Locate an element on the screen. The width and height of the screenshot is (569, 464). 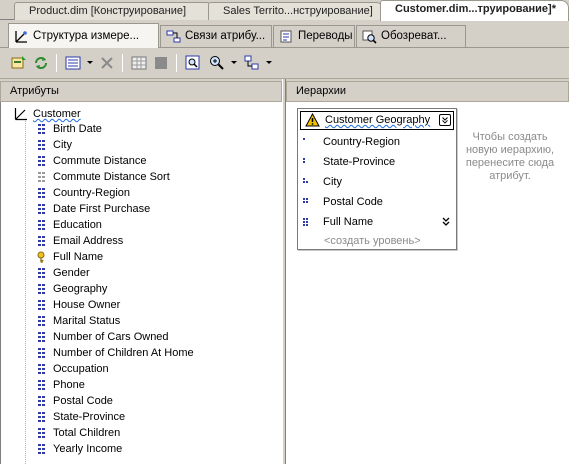
attribute-item: City is located at coordinates (114, 145).